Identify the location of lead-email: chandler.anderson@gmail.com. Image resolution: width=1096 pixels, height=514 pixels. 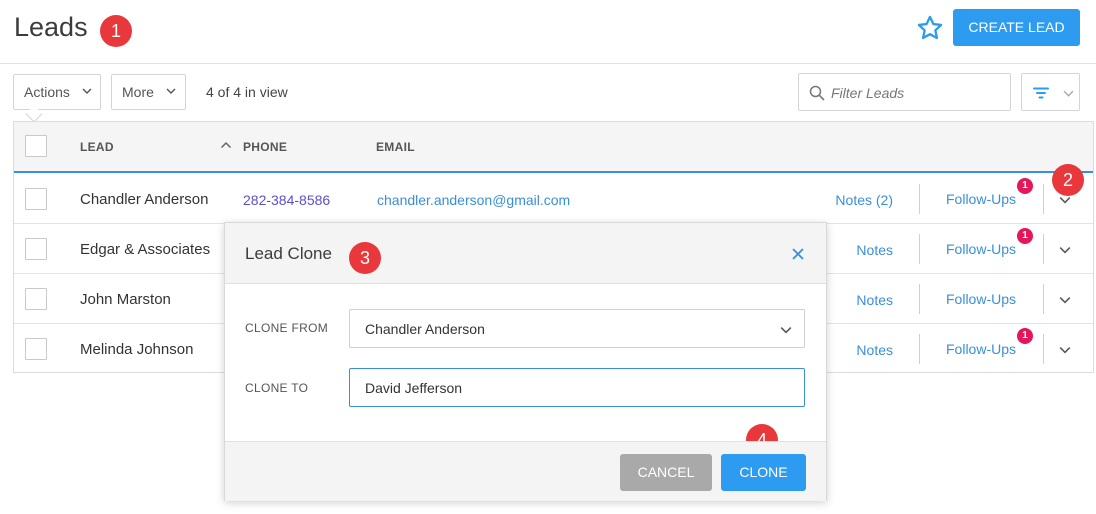
(473, 200).